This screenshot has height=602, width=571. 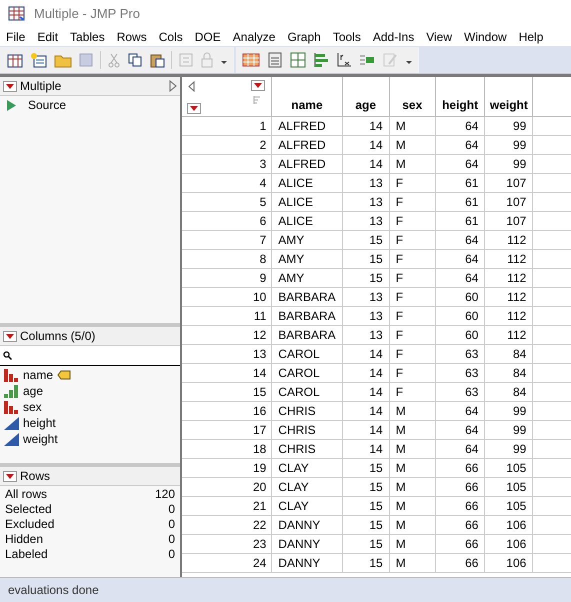 I want to click on fit-y-by-x-icon, so click(x=344, y=60).